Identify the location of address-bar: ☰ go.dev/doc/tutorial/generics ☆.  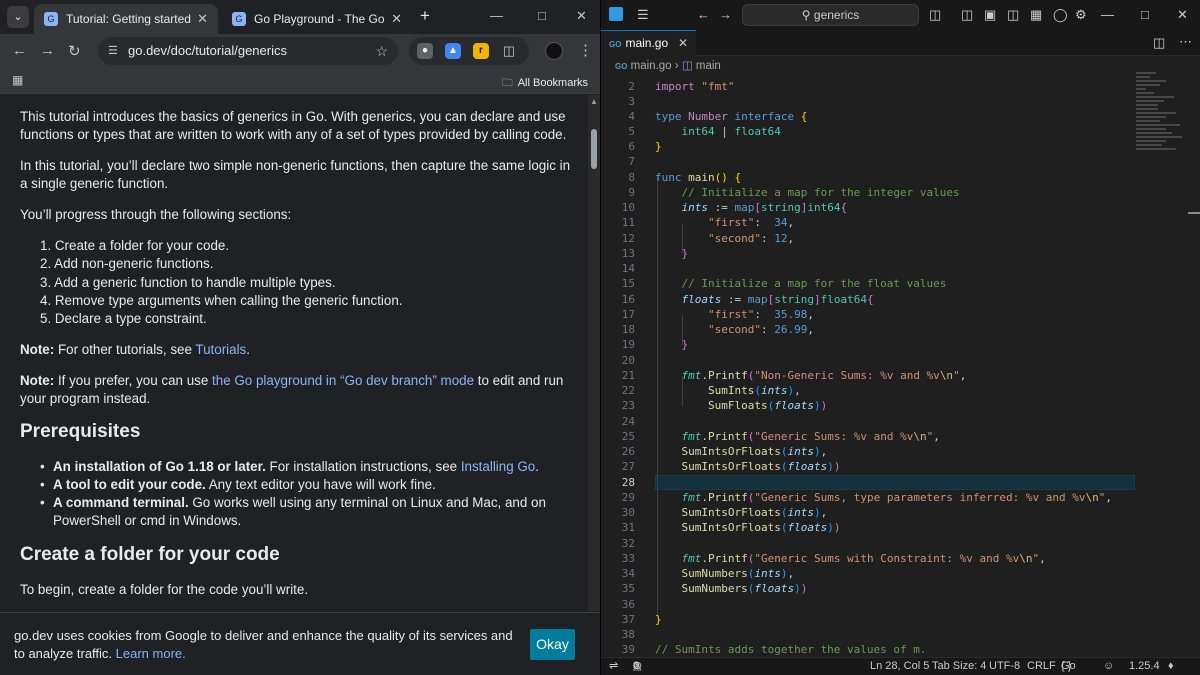
(248, 51).